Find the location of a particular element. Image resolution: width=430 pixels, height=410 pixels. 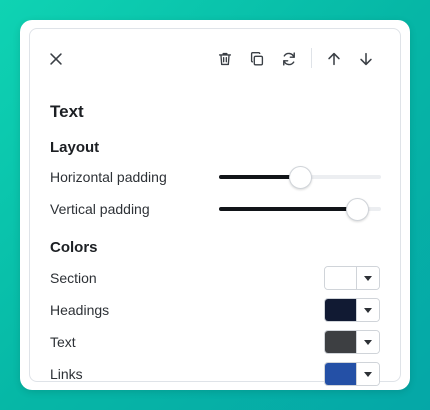

close-icon is located at coordinates (56, 59).